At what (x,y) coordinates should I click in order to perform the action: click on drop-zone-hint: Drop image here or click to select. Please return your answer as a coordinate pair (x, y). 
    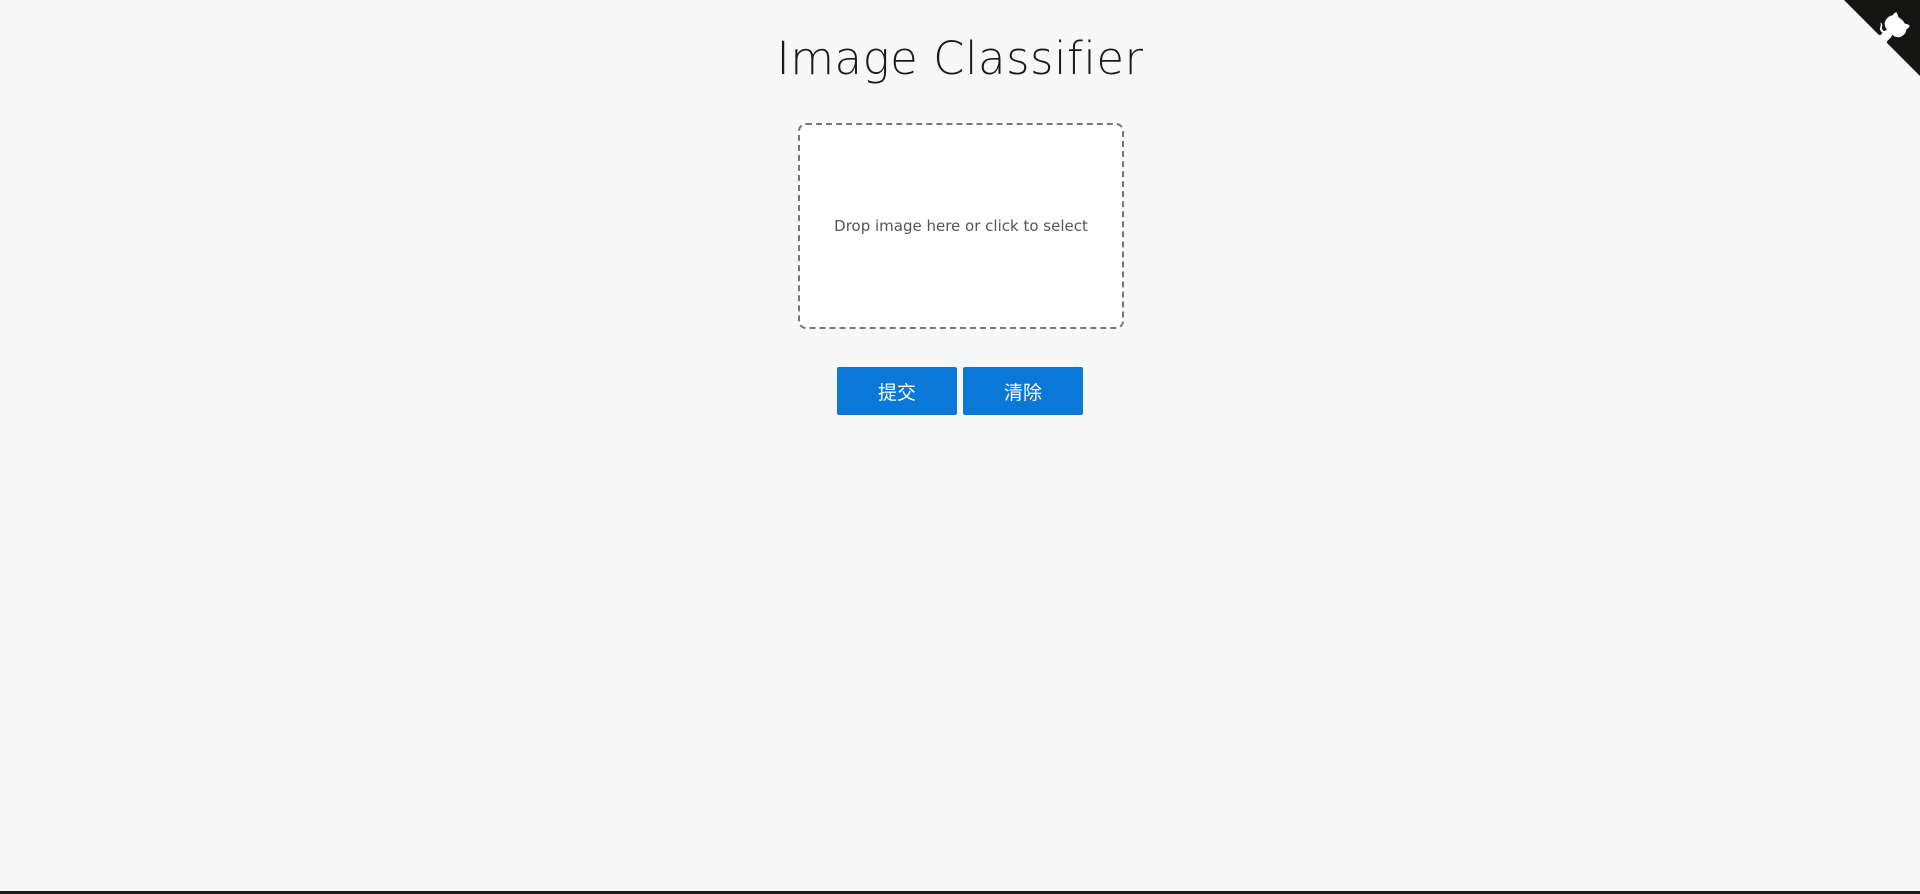
    Looking at the image, I should click on (961, 226).